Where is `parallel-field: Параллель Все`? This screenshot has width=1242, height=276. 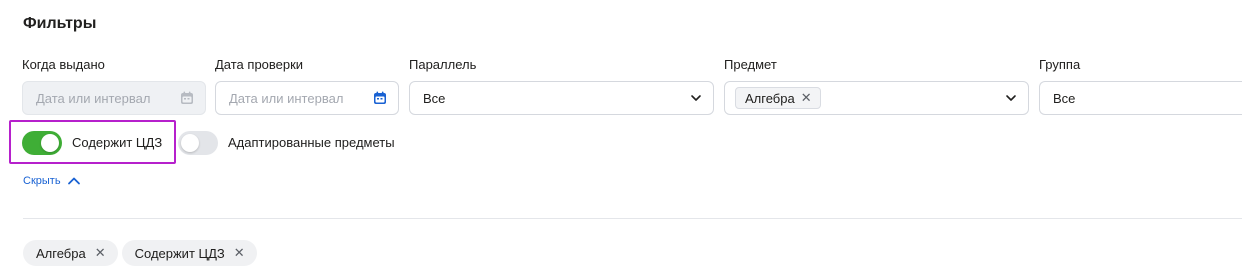 parallel-field: Параллель Все is located at coordinates (561, 86).